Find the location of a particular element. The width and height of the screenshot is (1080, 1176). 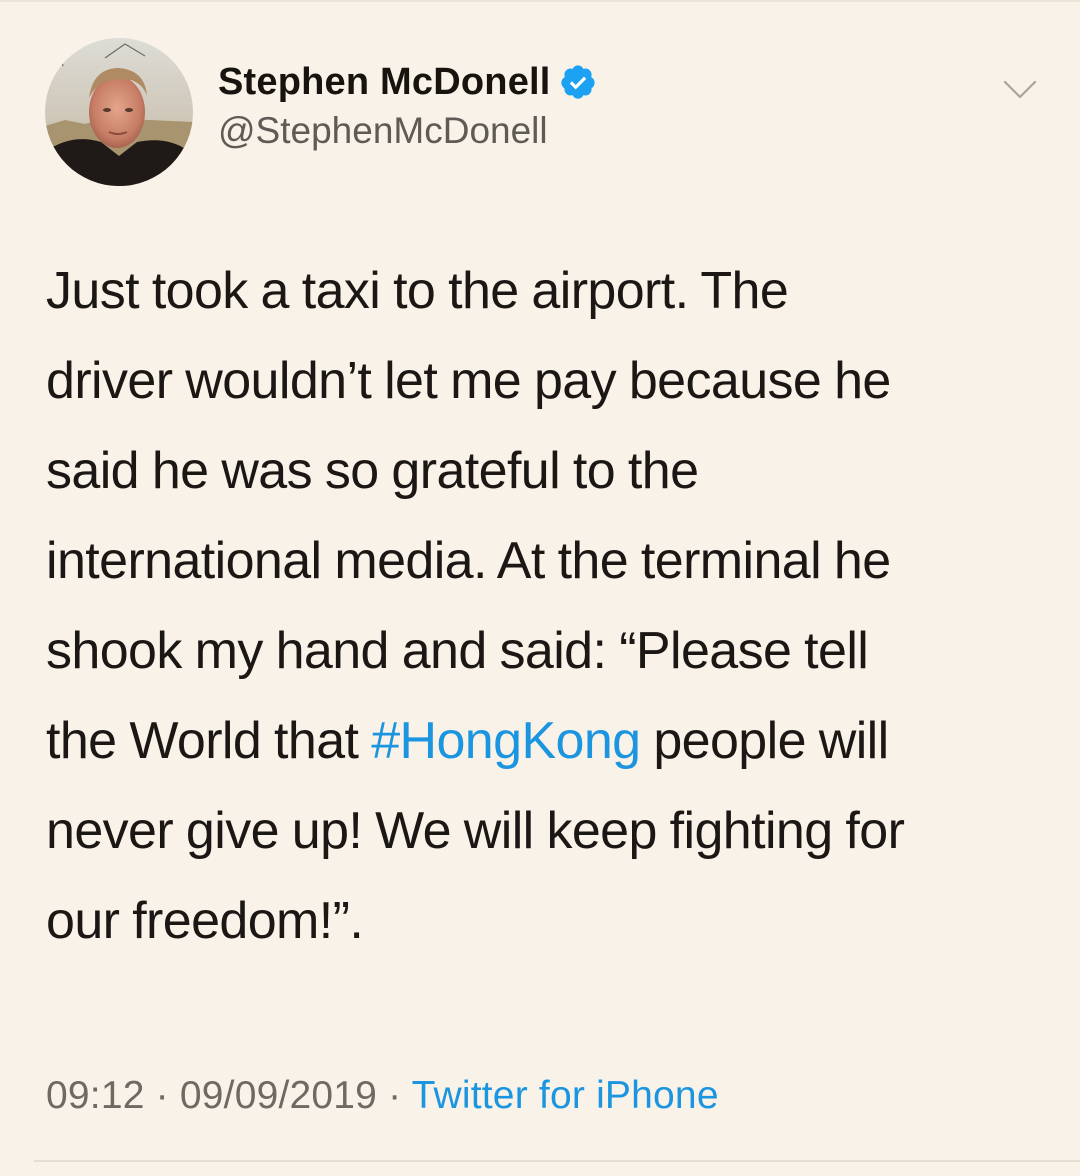

avatar is located at coordinates (119, 112).